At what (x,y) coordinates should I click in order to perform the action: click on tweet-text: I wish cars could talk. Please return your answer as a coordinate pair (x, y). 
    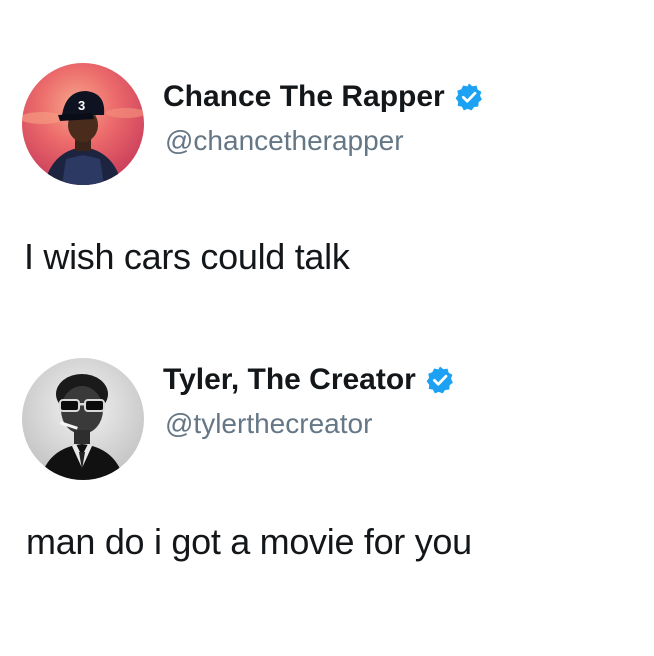
    Looking at the image, I should click on (187, 256).